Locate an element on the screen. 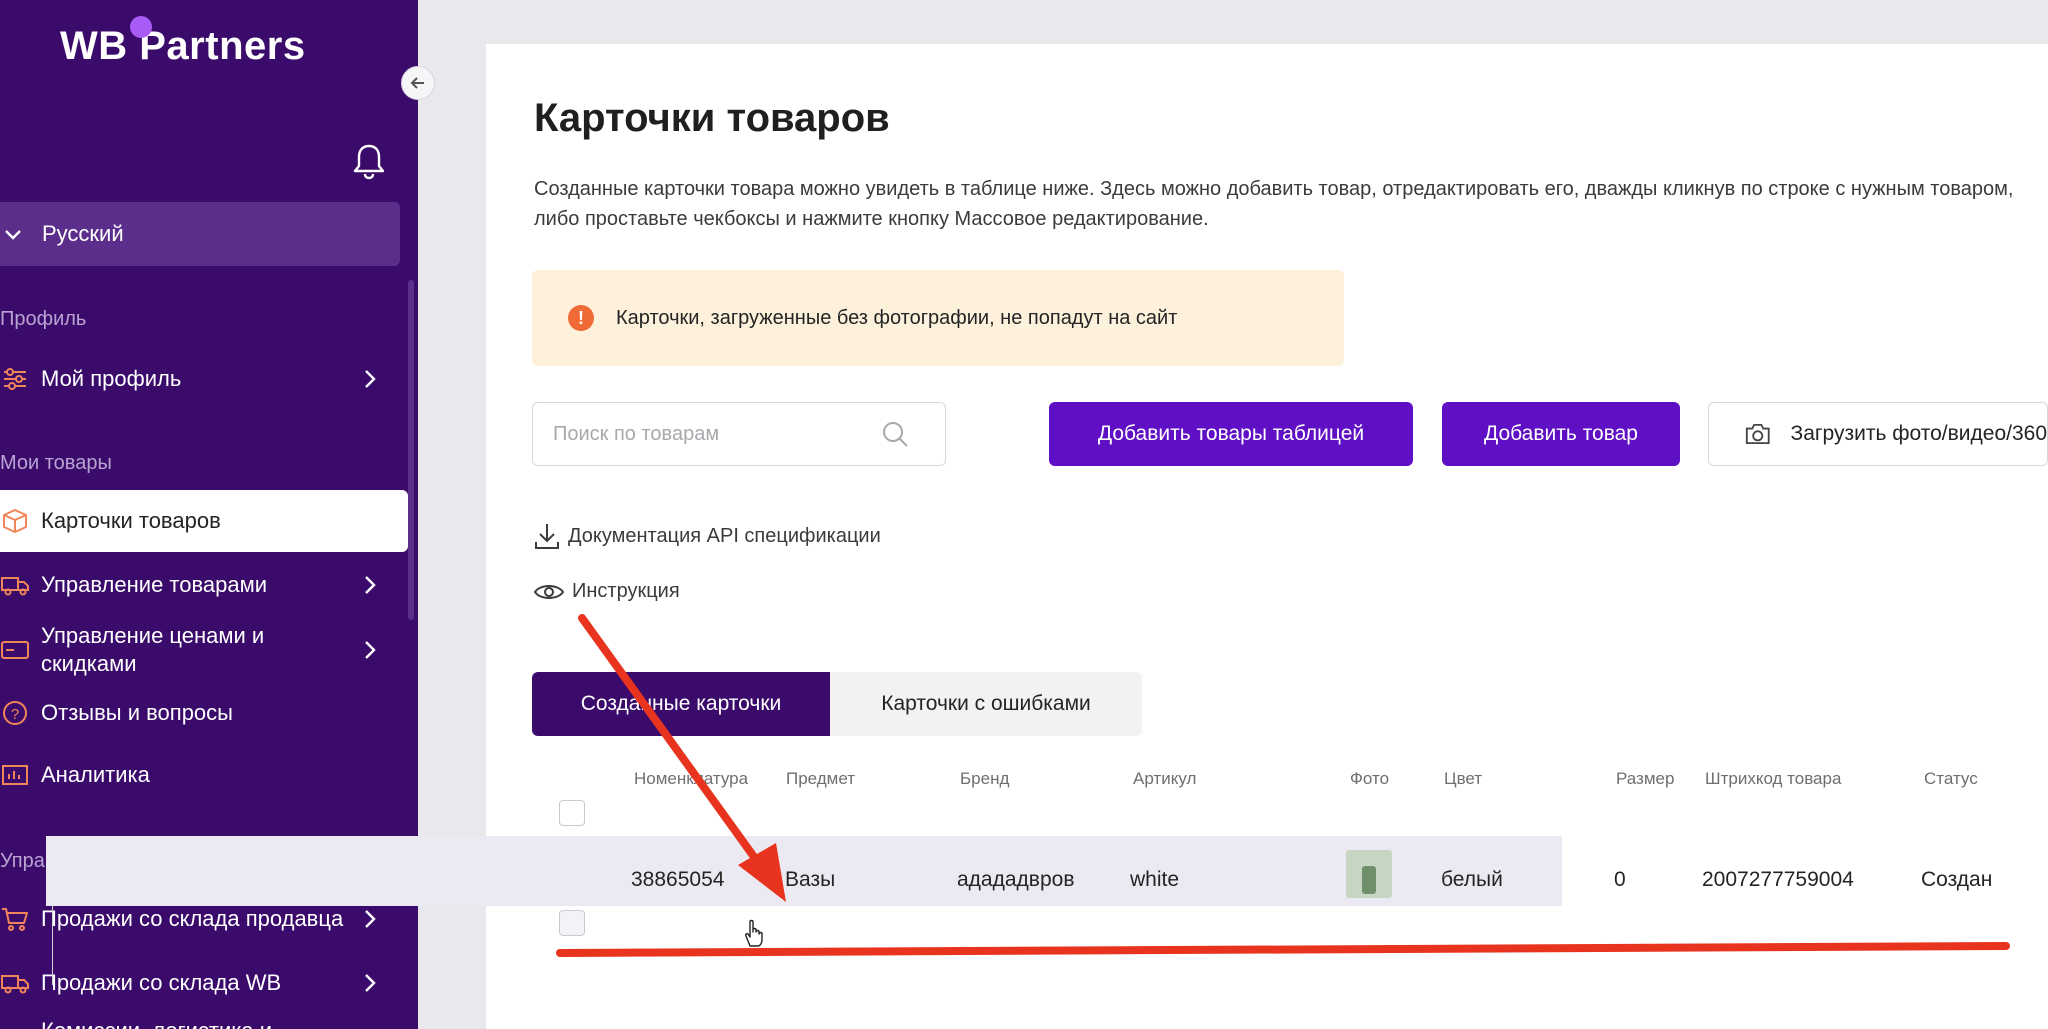 Image resolution: width=2048 pixels, height=1029 pixels. cell-subject: Вазы is located at coordinates (810, 879).